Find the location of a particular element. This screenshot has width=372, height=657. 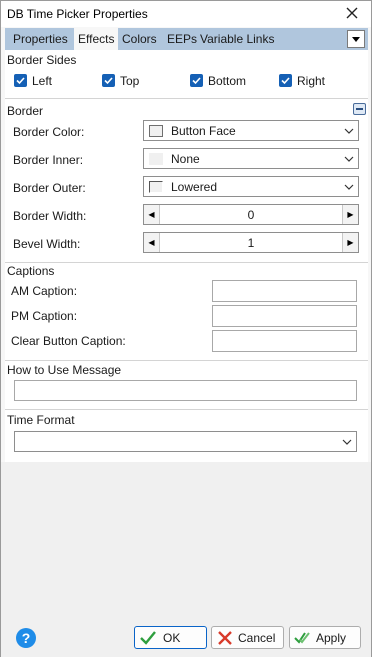

border-color-dropdown: Button Face is located at coordinates (251, 130).